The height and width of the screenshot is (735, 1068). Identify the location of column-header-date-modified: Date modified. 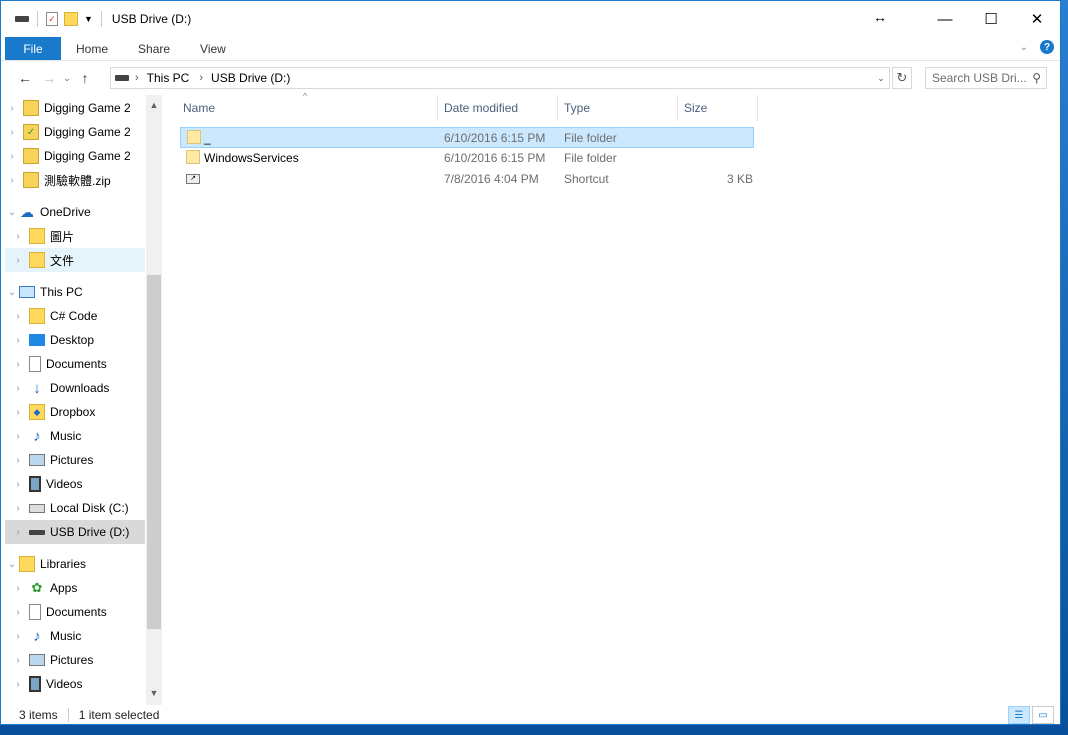
(498, 108).